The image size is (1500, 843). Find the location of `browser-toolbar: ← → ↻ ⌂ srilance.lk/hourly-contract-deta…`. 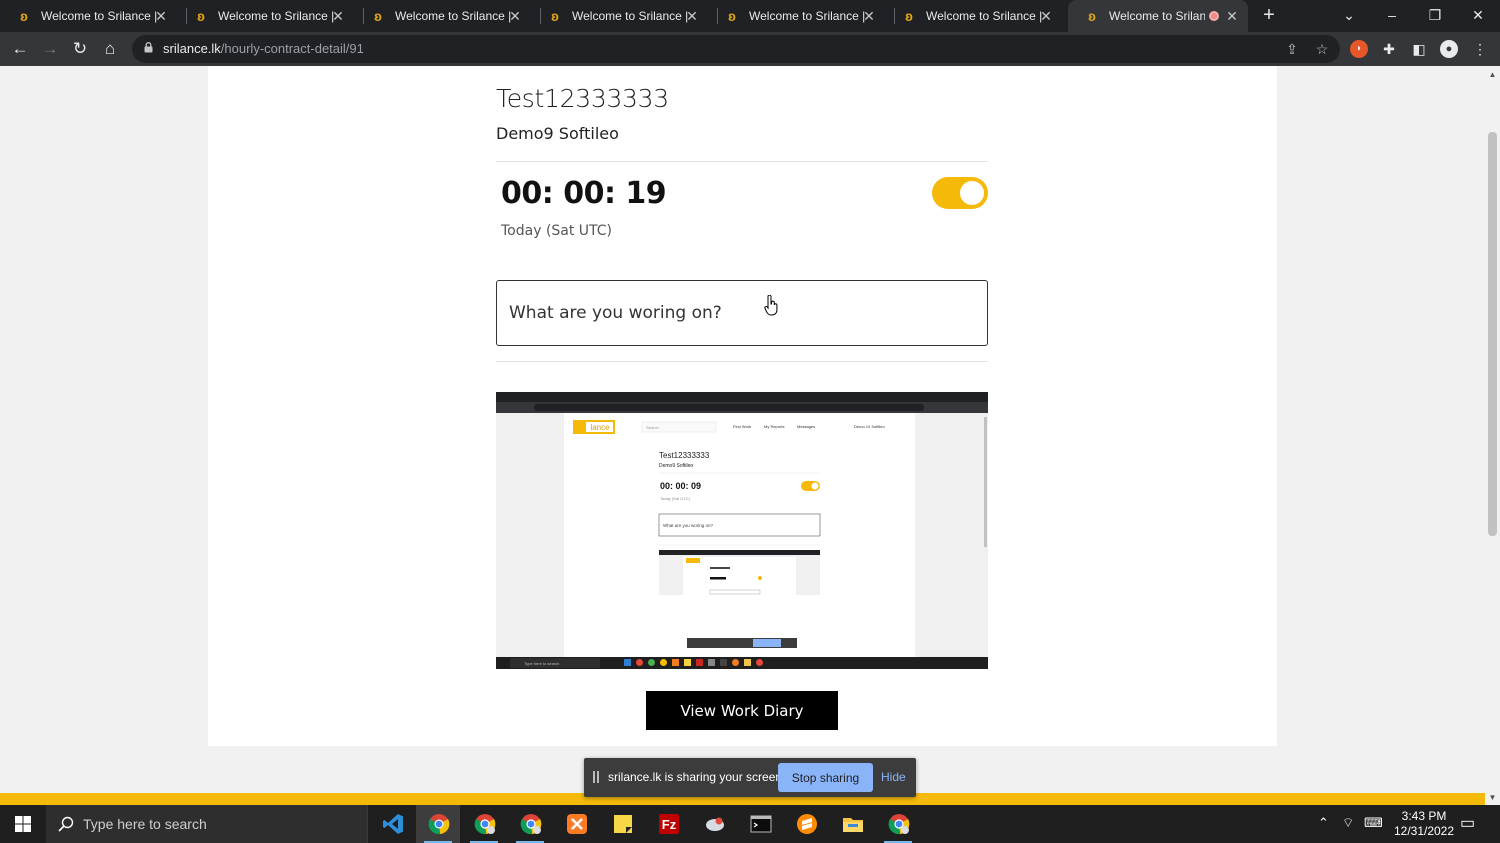

browser-toolbar: ← → ↻ ⌂ srilance.lk/hourly-contract-deta… is located at coordinates (750, 49).